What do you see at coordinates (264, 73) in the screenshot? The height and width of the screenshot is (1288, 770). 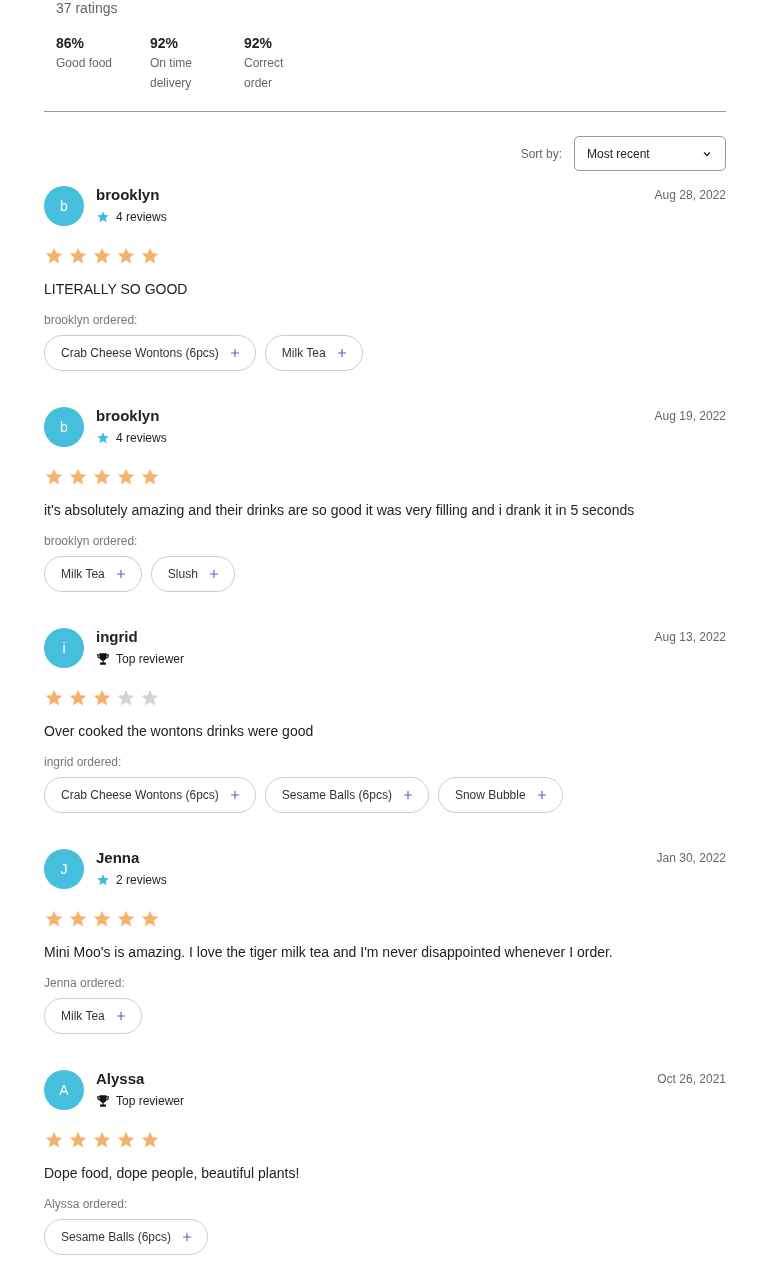 I see `stat-label: Correct order` at bounding box center [264, 73].